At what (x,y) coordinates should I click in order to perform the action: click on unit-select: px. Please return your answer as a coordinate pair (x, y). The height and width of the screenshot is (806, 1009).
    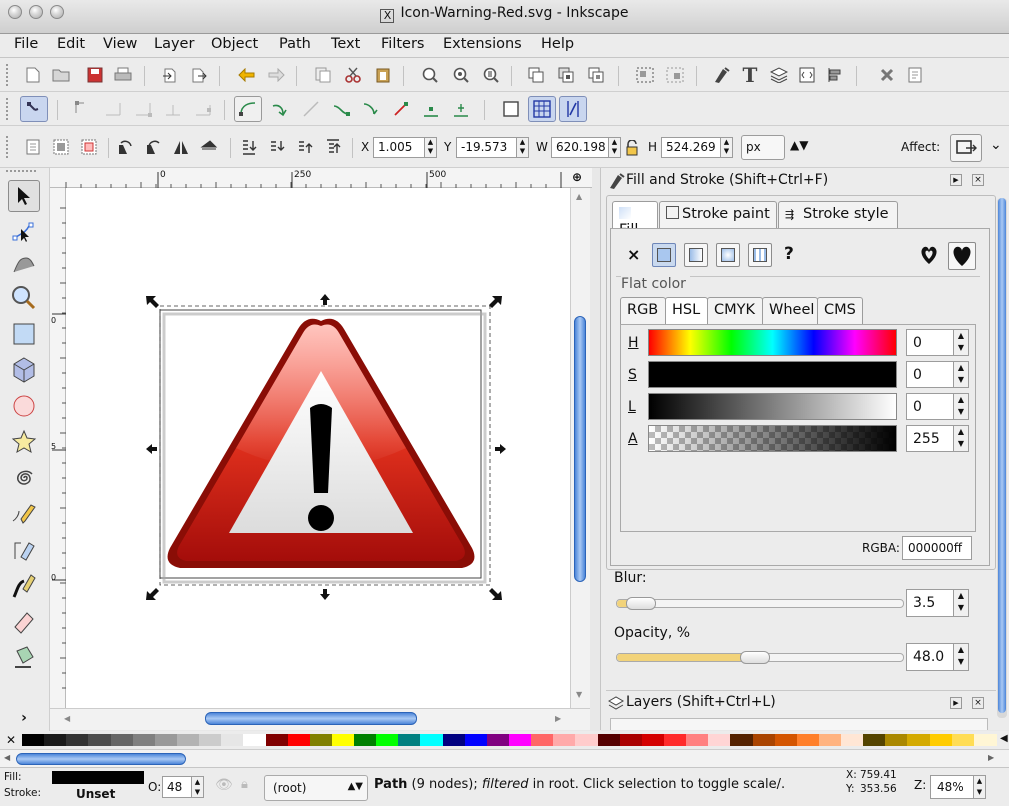
    Looking at the image, I should click on (763, 147).